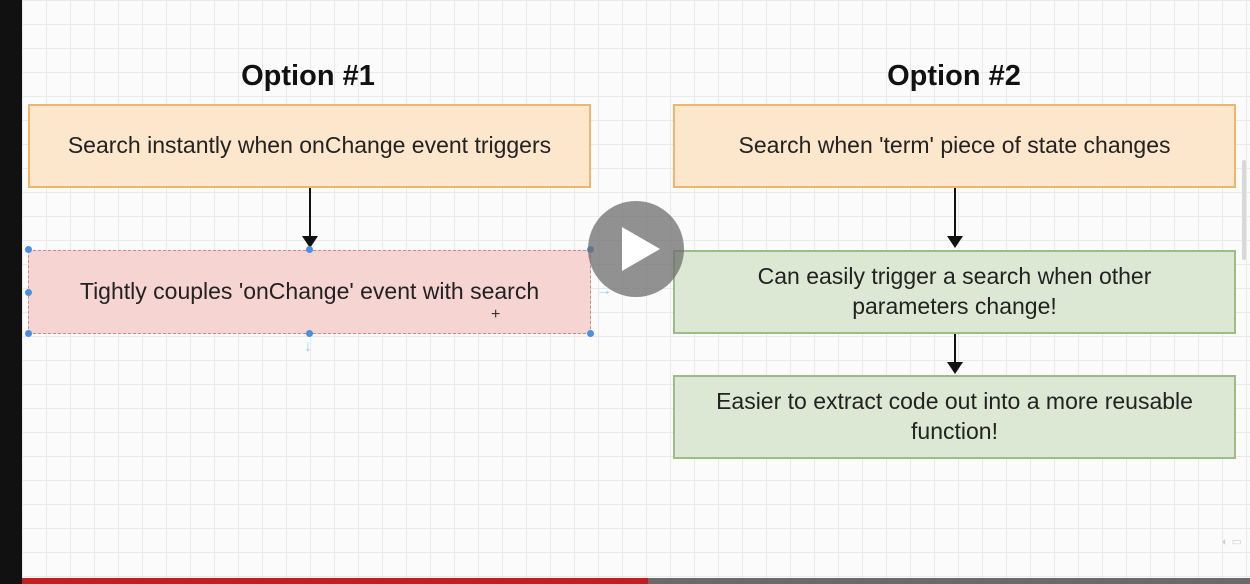  Describe the element at coordinates (955, 242) in the screenshot. I see `option2-arrow-1-head` at that location.